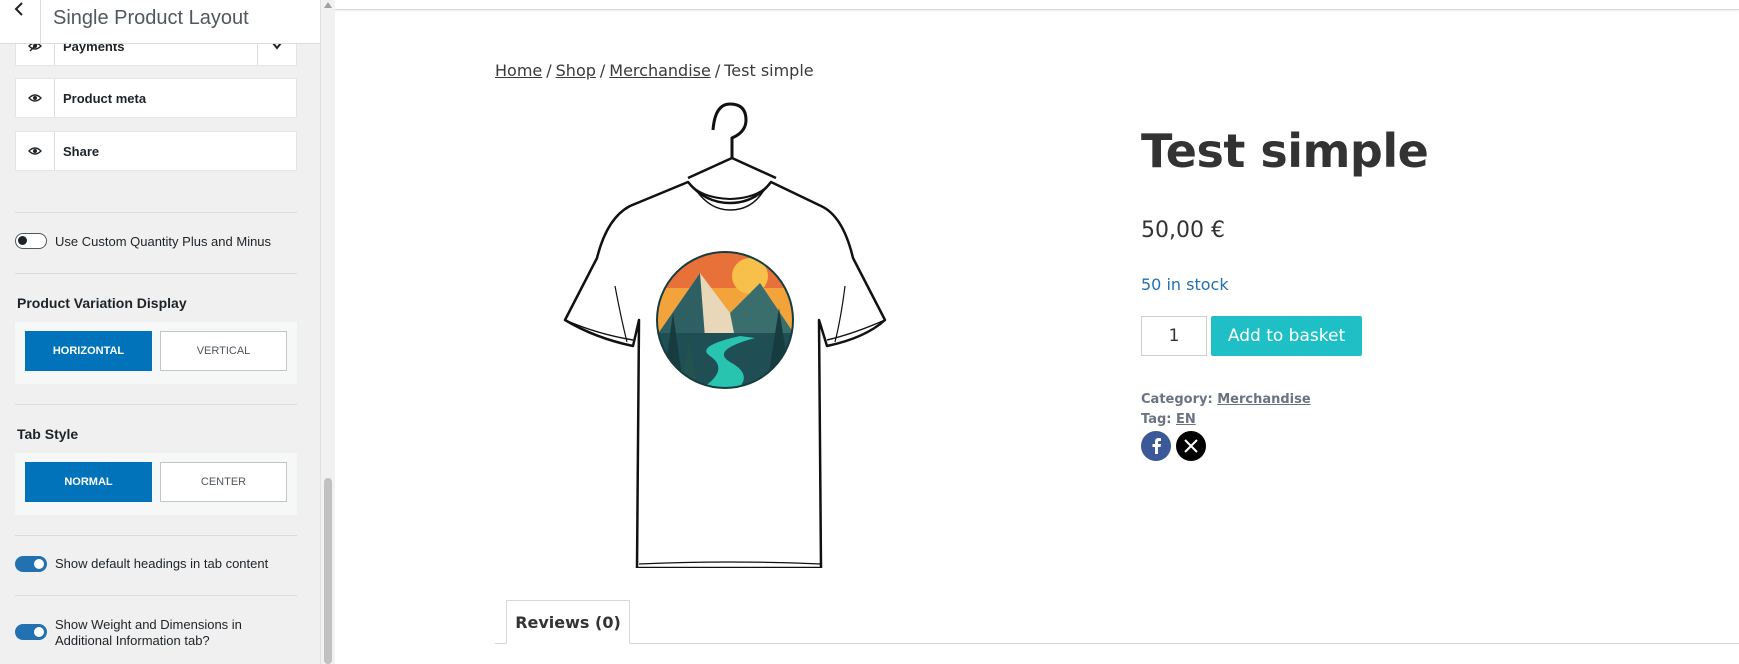 The width and height of the screenshot is (1739, 664). I want to click on tabs-divider, so click(1117, 643).